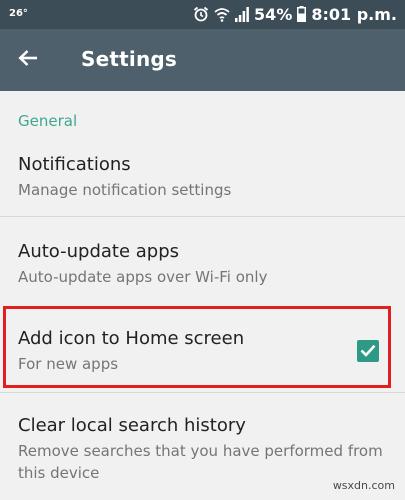  What do you see at coordinates (222, 14) in the screenshot?
I see `wifi-icon` at bounding box center [222, 14].